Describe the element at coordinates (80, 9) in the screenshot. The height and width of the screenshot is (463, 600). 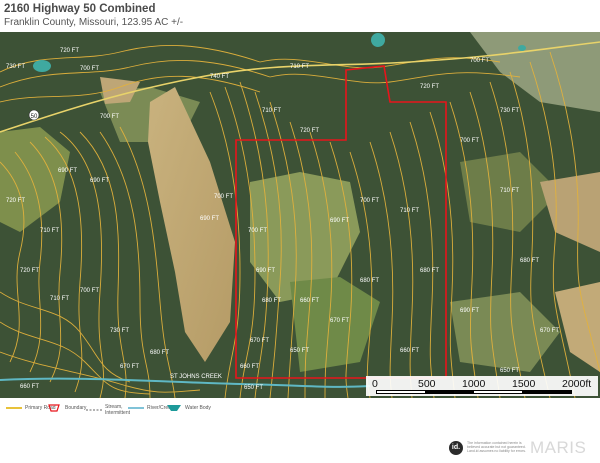
I see `map-title: 2160 Highway 50 Combined` at that location.